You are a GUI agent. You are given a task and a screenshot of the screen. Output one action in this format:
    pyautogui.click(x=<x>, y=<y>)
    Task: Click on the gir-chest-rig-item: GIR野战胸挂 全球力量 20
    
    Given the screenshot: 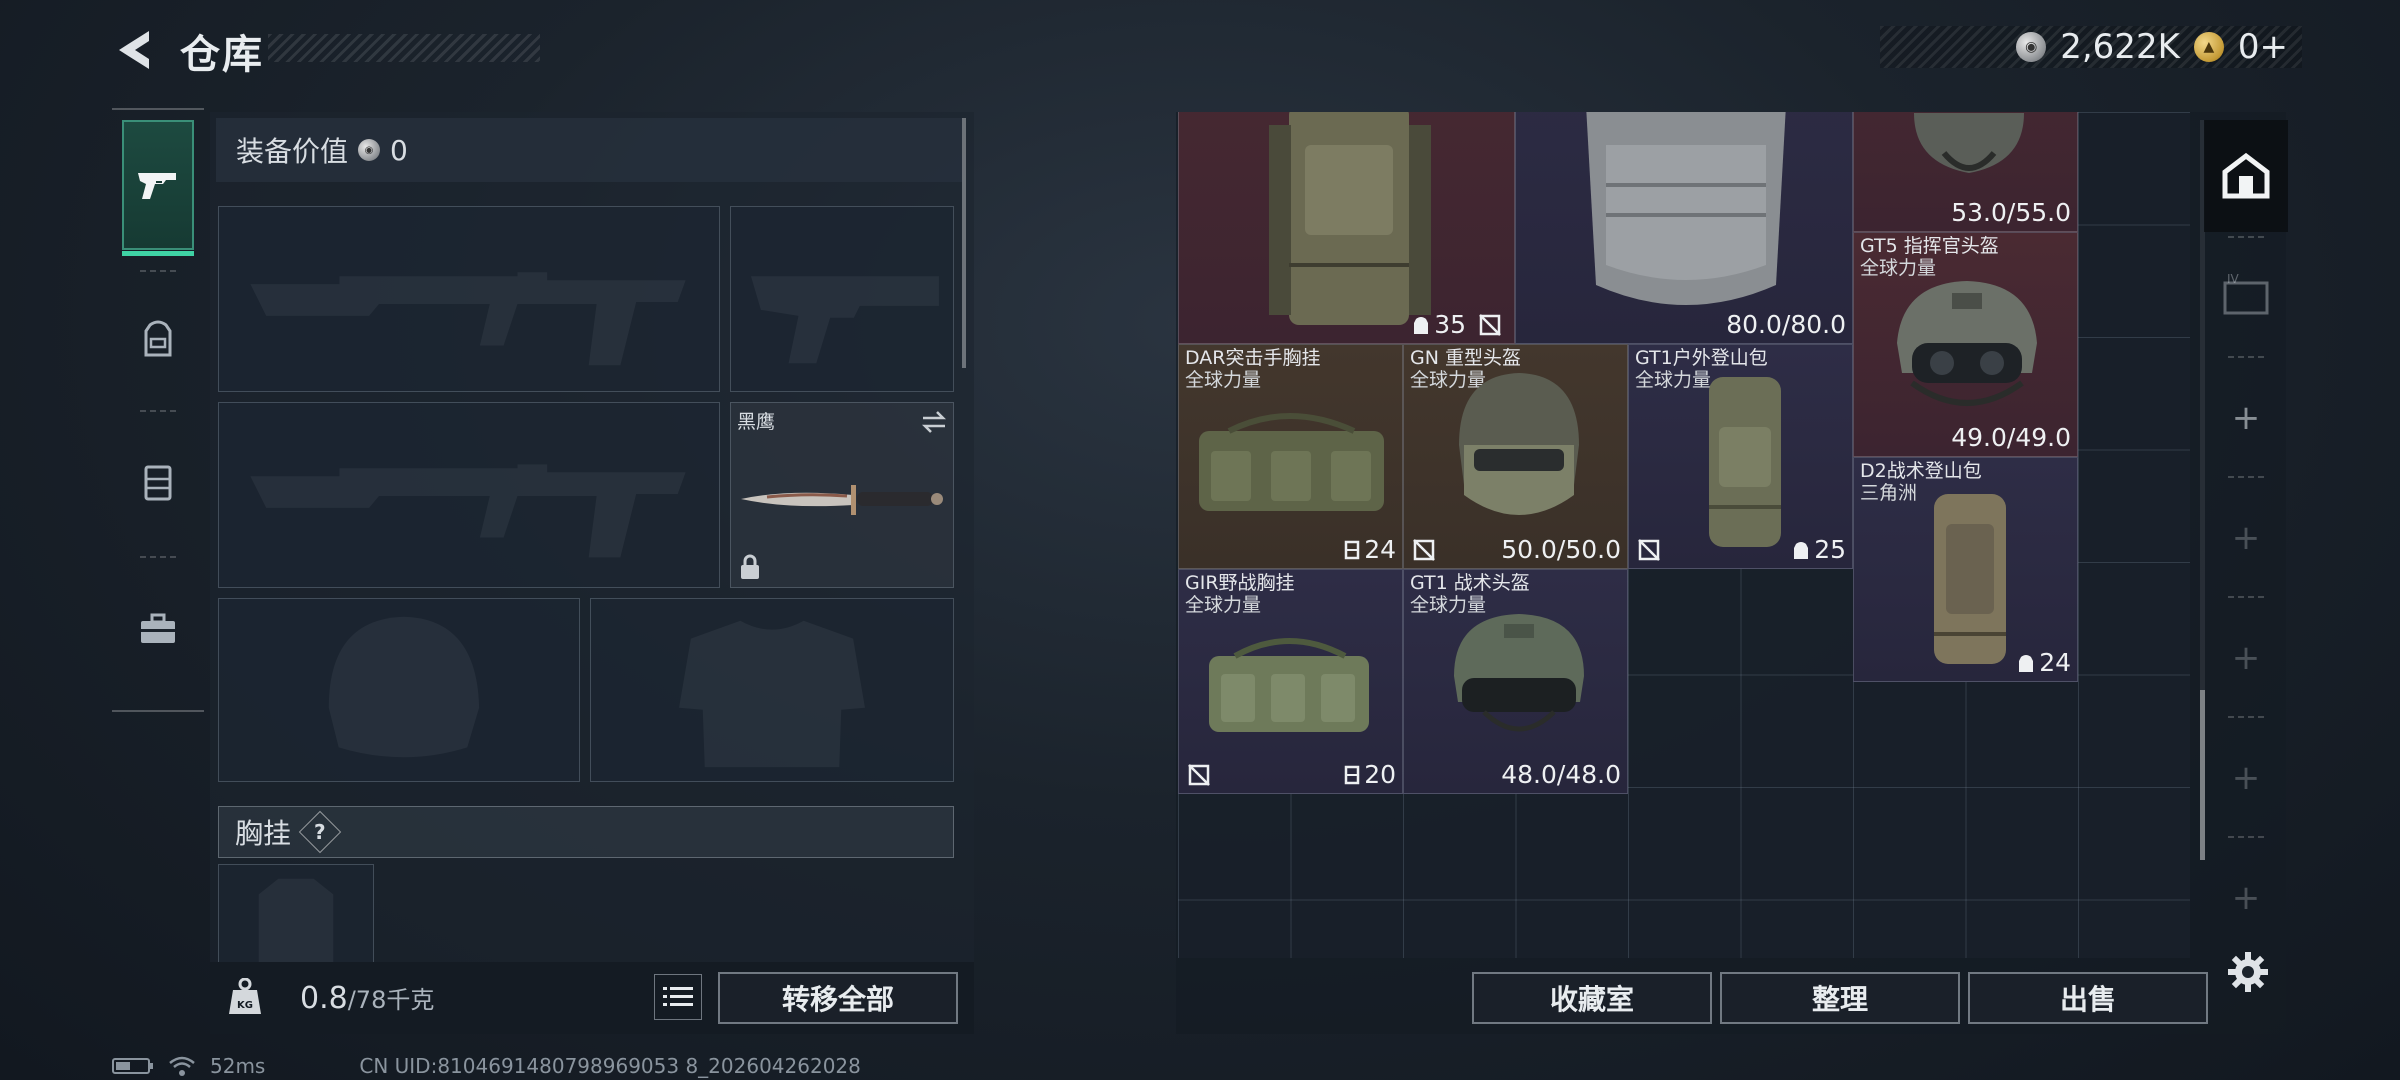 What is the action you would take?
    pyautogui.click(x=1290, y=681)
    